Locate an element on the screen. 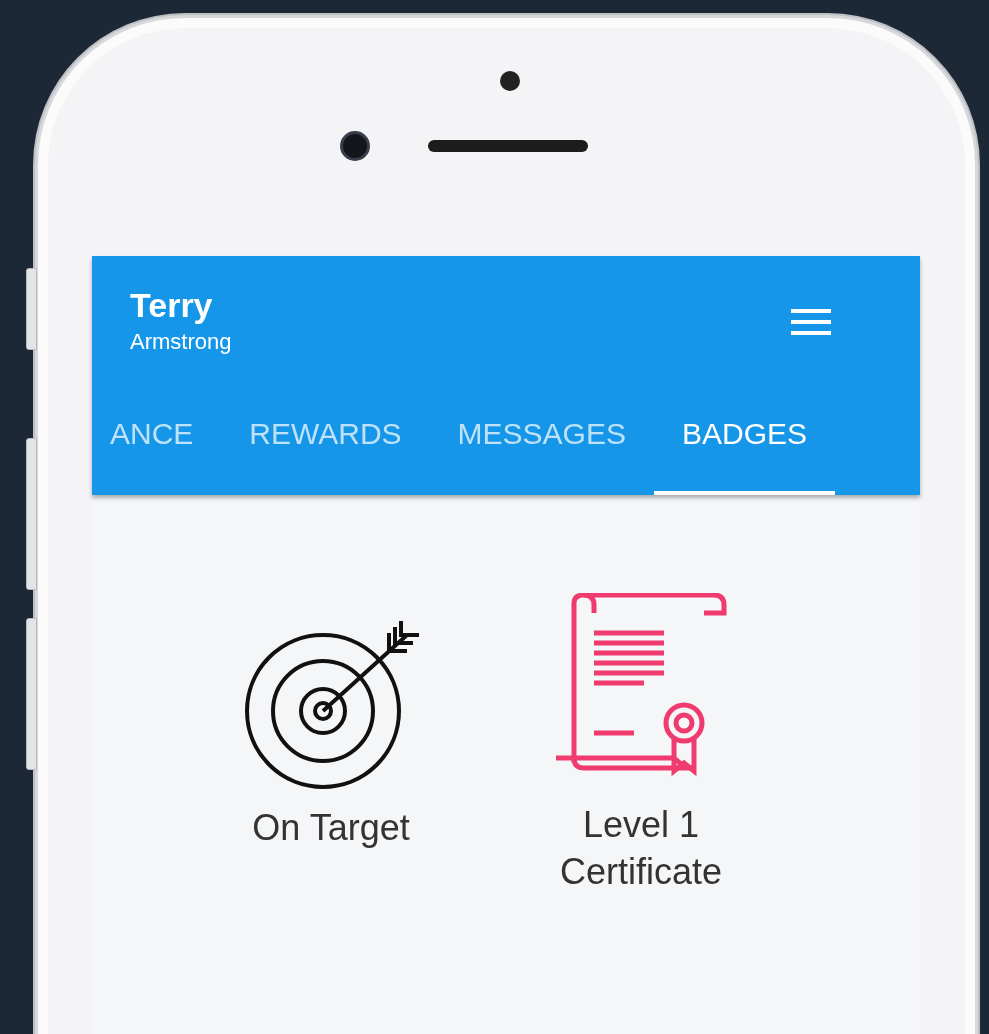 The image size is (989, 1034). certificate-icon is located at coordinates (641, 685).